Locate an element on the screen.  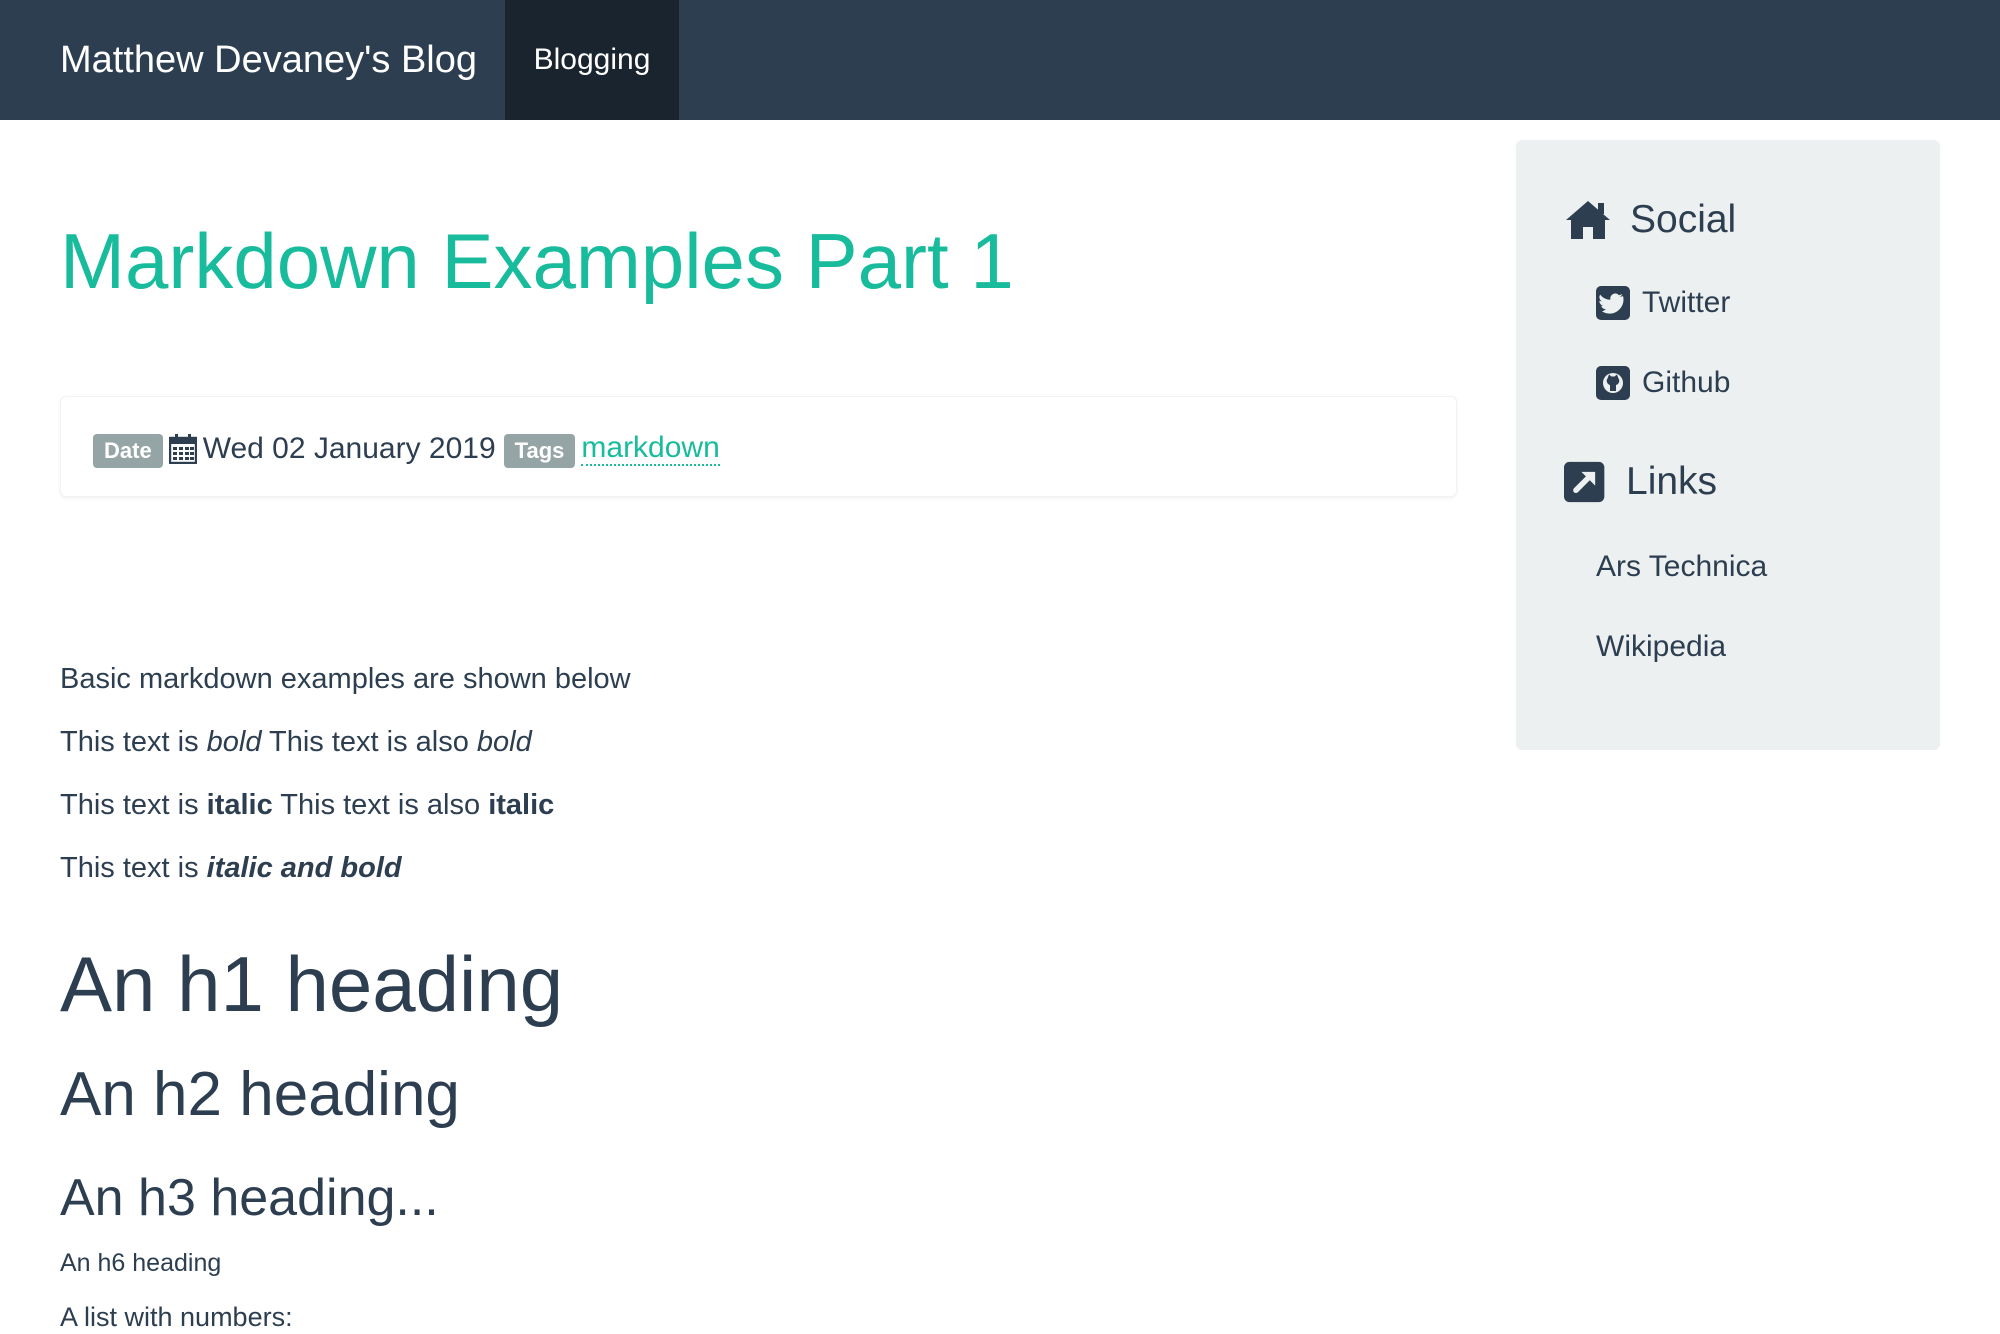
bold-italic-paragraph: This text is italic and bold is located at coordinates (231, 868).